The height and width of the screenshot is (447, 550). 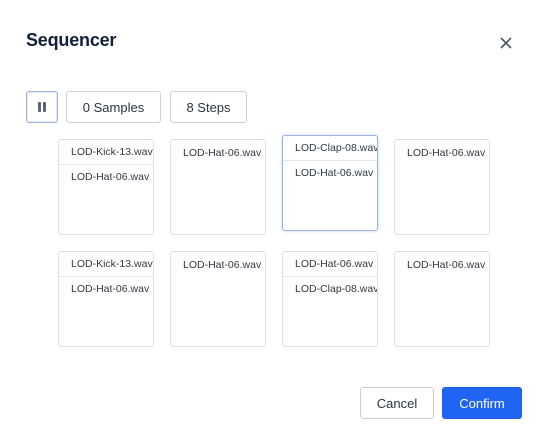 What do you see at coordinates (506, 43) in the screenshot?
I see `close-icon` at bounding box center [506, 43].